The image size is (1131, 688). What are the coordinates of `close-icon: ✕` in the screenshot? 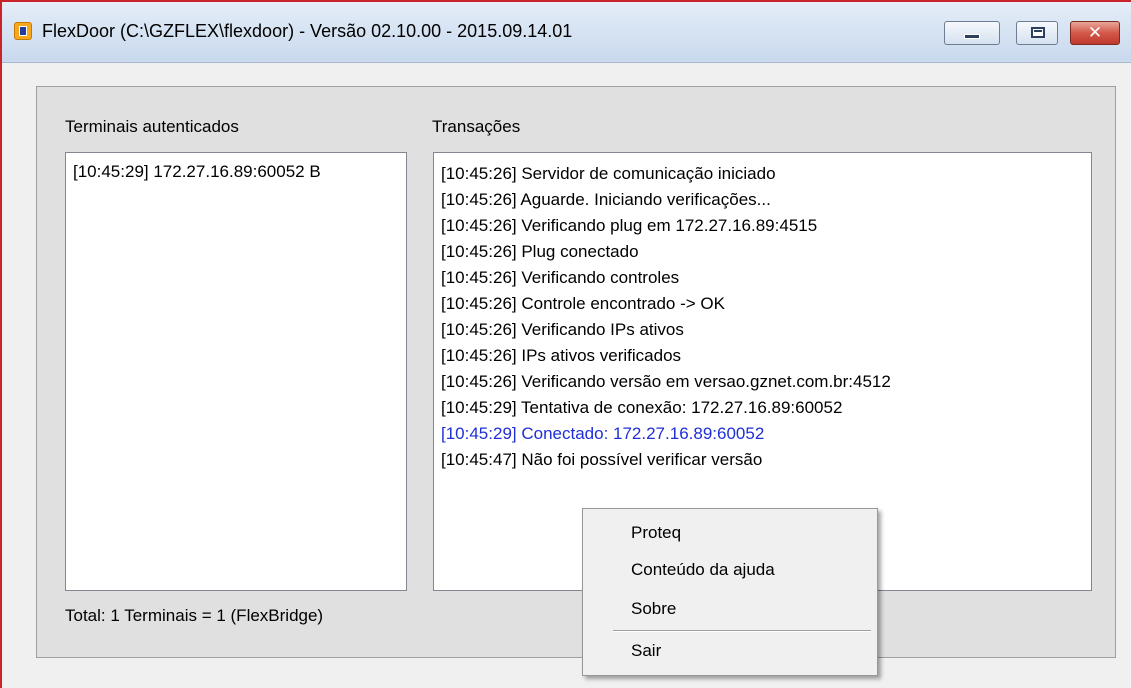 It's located at (1095, 33).